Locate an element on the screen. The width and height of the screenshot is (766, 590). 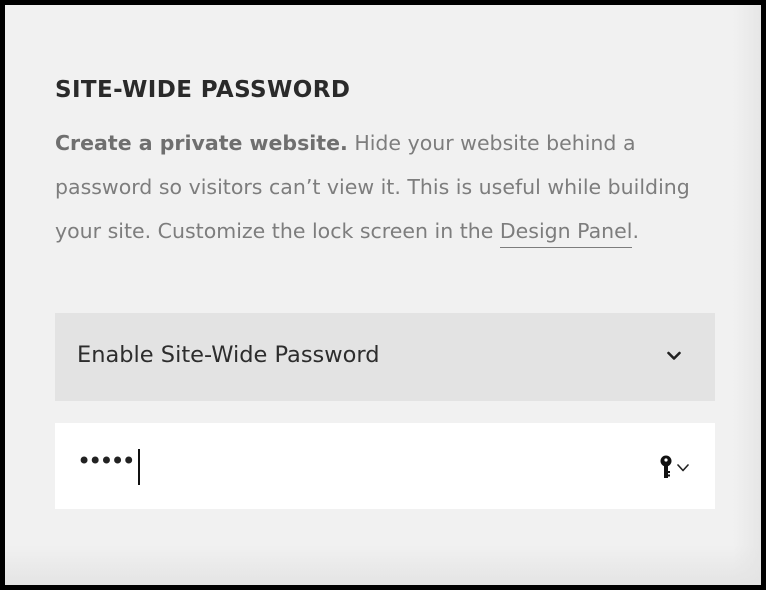
select-value: Enable Site-Wide Password is located at coordinates (228, 355).